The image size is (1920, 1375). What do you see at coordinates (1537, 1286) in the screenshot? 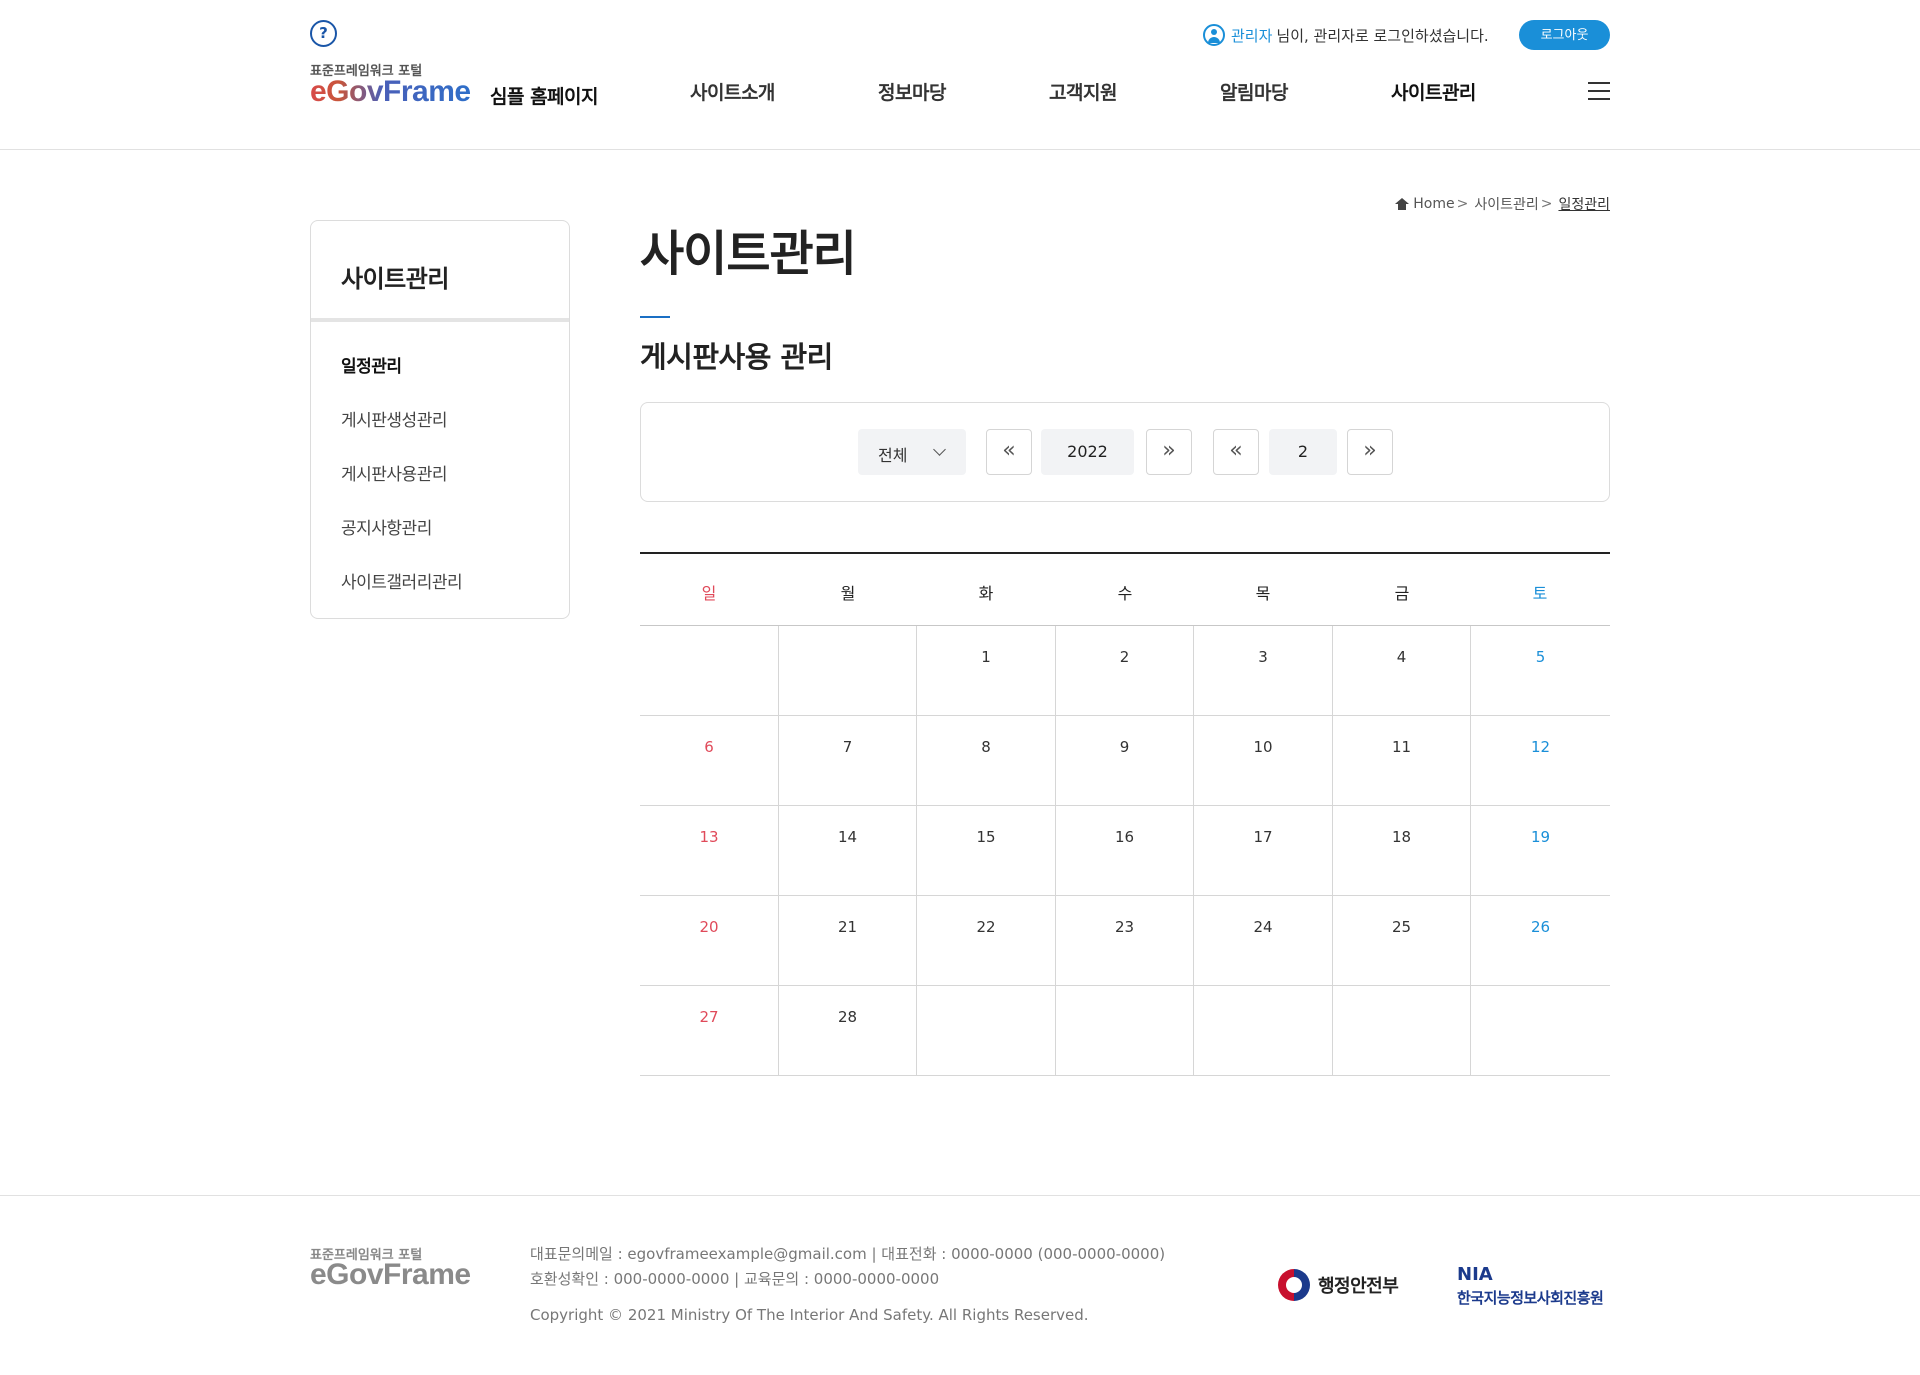
I see `nia-logo: NIA 한국지능정보사회진흥원` at bounding box center [1537, 1286].